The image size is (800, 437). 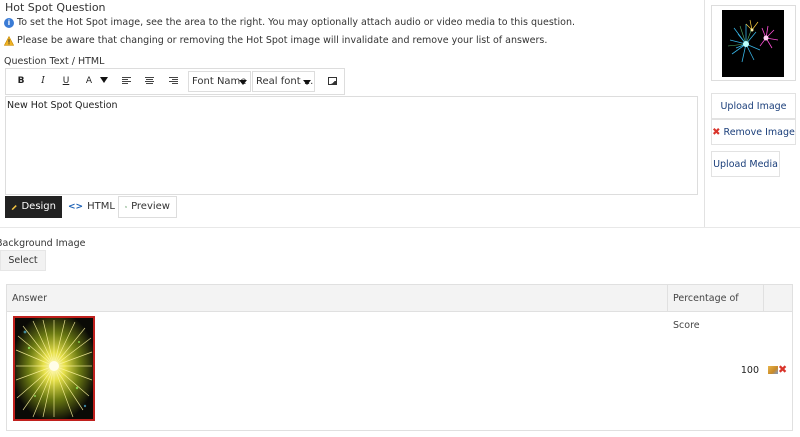 I want to click on upload-image-label: Upload Image, so click(x=753, y=106).